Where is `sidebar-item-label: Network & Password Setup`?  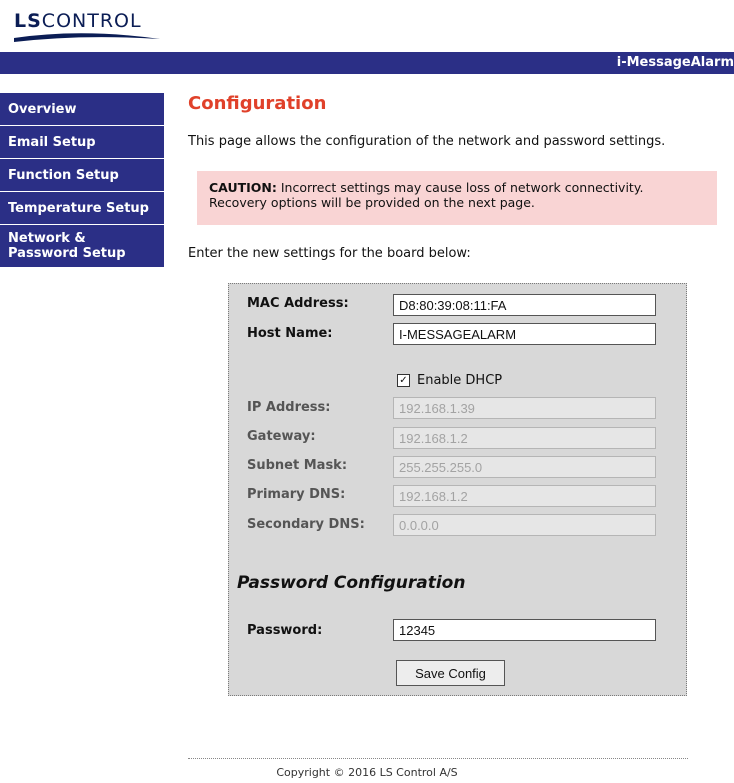 sidebar-item-label: Network & Password Setup is located at coordinates (67, 246).